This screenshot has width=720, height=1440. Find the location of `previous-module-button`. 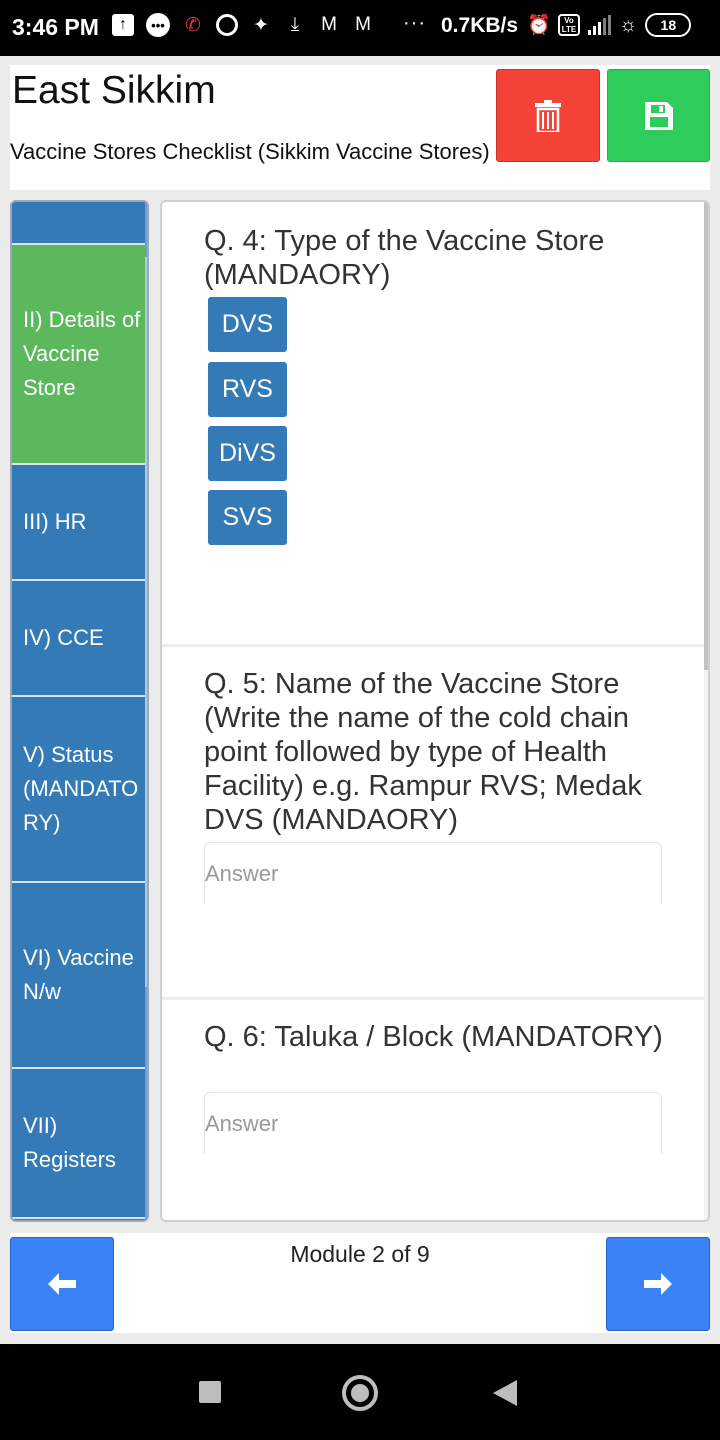

previous-module-button is located at coordinates (62, 1284).